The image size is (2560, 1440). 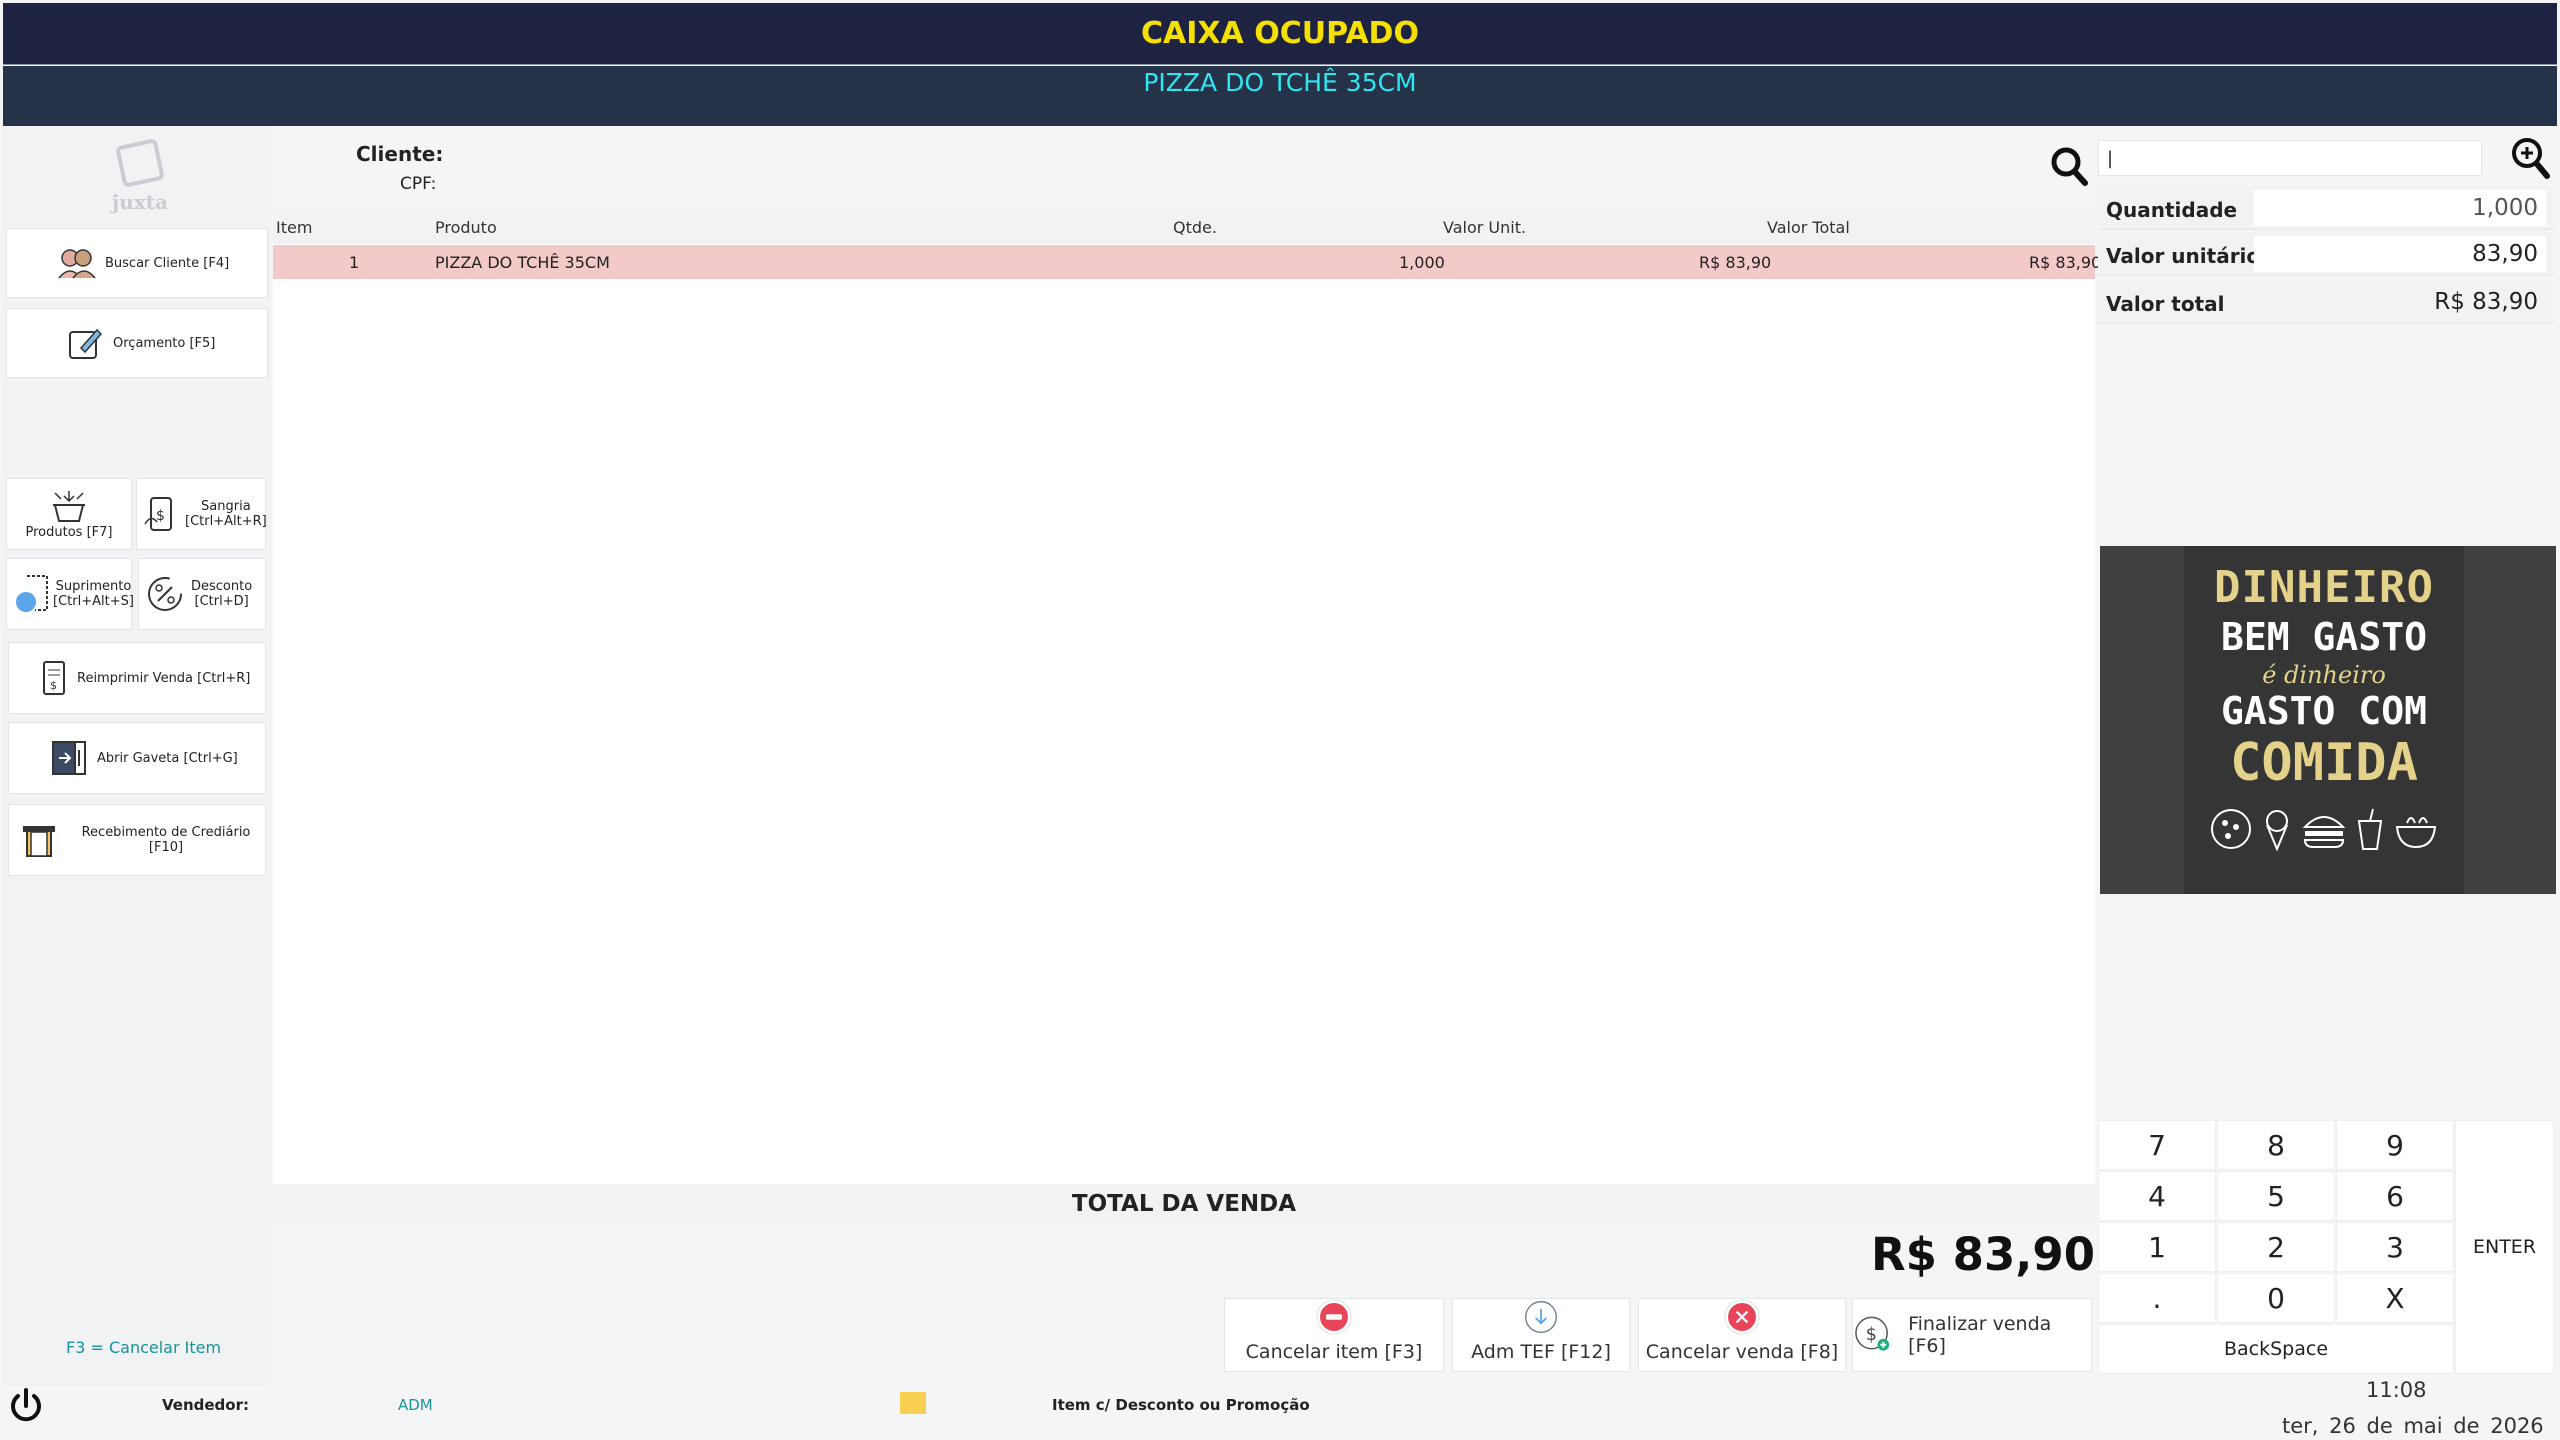 I want to click on dollar-circle-icon: $, so click(x=1872, y=1333).